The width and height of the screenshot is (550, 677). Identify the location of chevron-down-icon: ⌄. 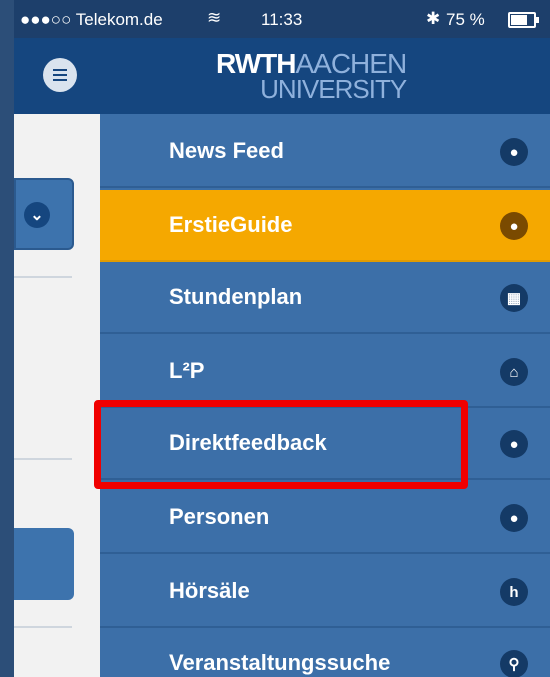
(37, 215).